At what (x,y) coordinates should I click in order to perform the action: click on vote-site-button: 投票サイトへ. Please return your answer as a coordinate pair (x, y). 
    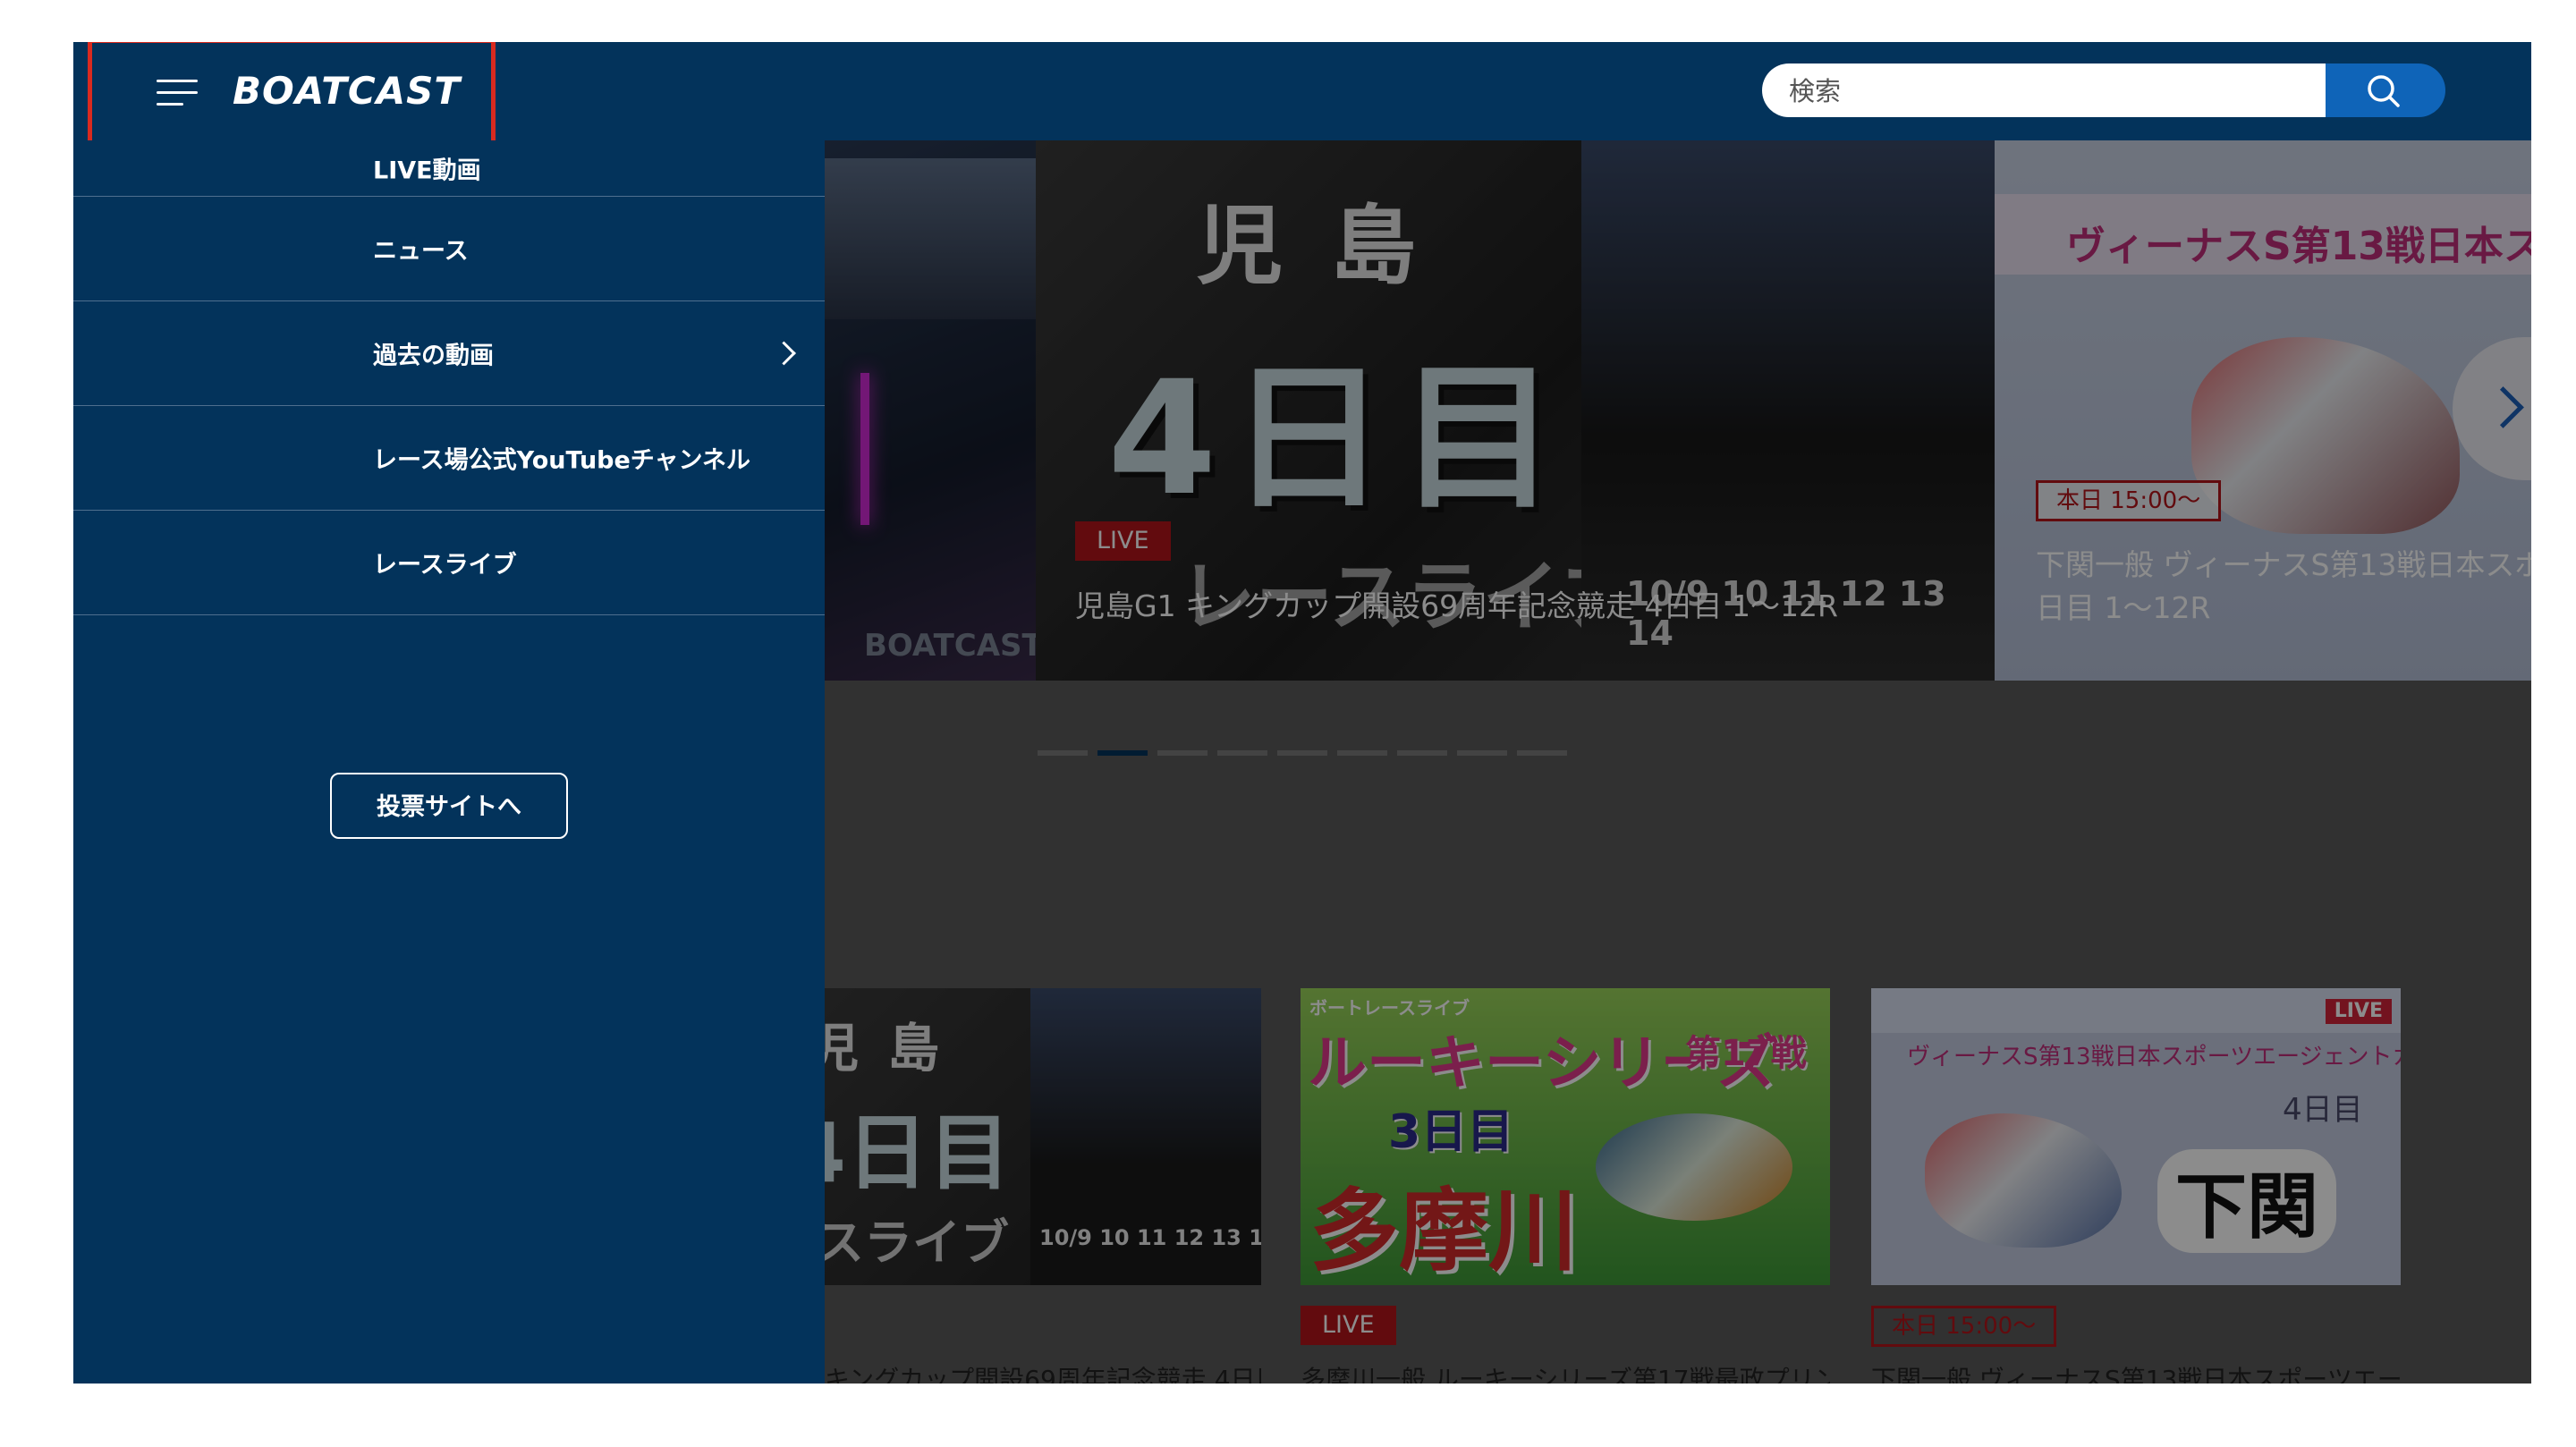
    Looking at the image, I should click on (449, 806).